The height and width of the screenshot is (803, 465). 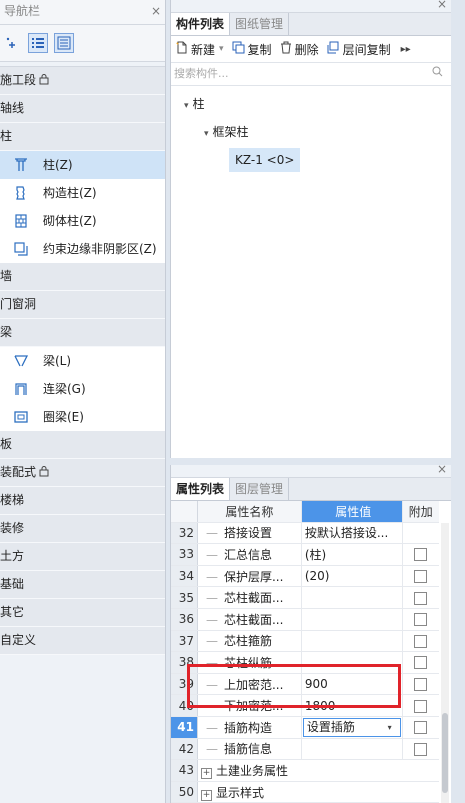 I want to click on tree-node-frame-column: ▾ 框架柱, so click(x=311, y=132).